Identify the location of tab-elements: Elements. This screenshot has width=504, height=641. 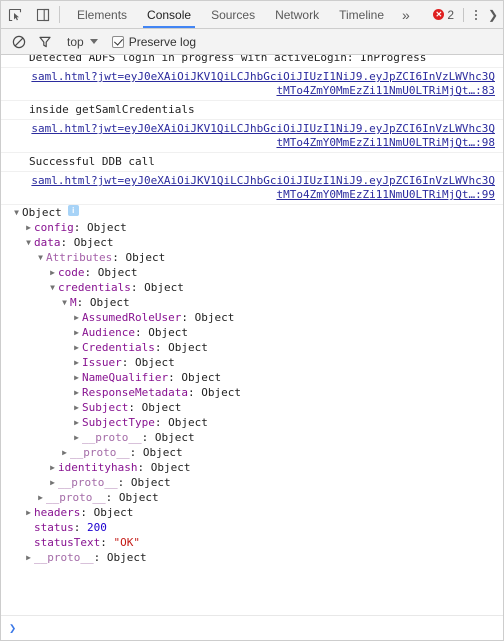
(102, 14).